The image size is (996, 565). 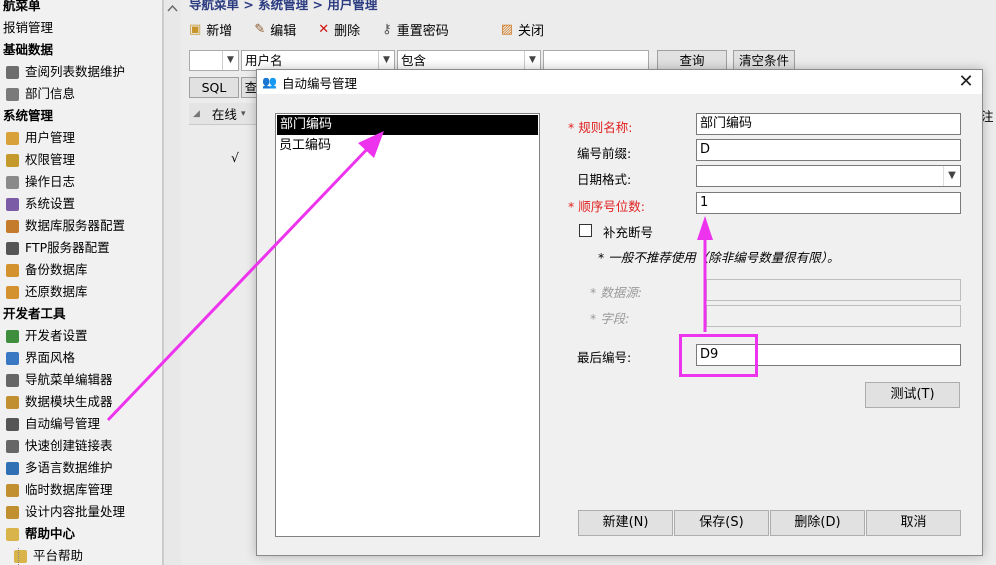 I want to click on edit-button-label: 编辑, so click(x=283, y=31).